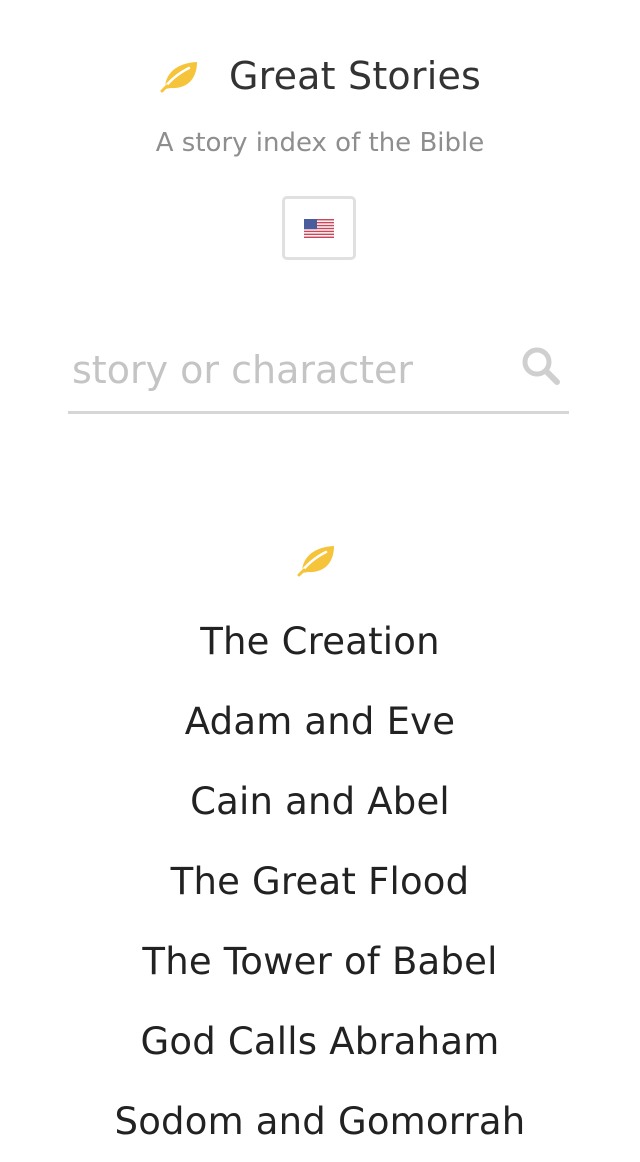 The height and width of the screenshot is (1162, 640). I want to click on story-item: Sodom and Gomorrah, so click(320, 1122).